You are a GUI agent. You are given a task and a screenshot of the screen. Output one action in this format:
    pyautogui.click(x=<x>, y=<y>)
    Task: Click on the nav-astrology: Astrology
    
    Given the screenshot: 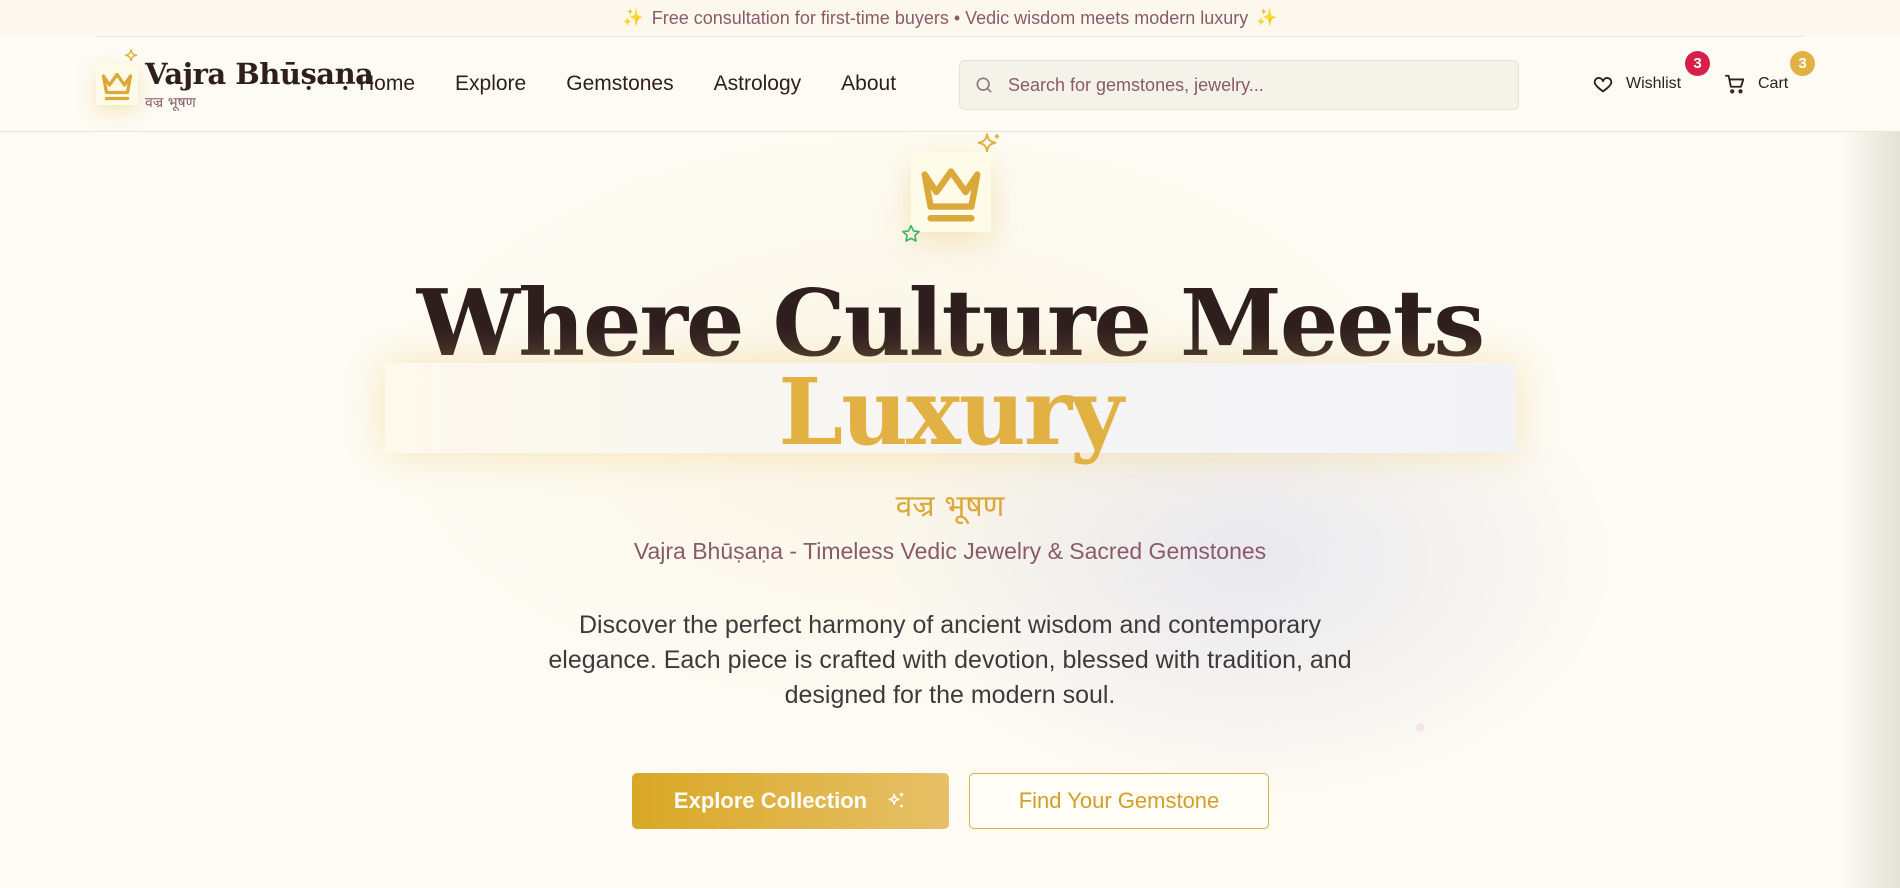 What is the action you would take?
    pyautogui.click(x=758, y=84)
    